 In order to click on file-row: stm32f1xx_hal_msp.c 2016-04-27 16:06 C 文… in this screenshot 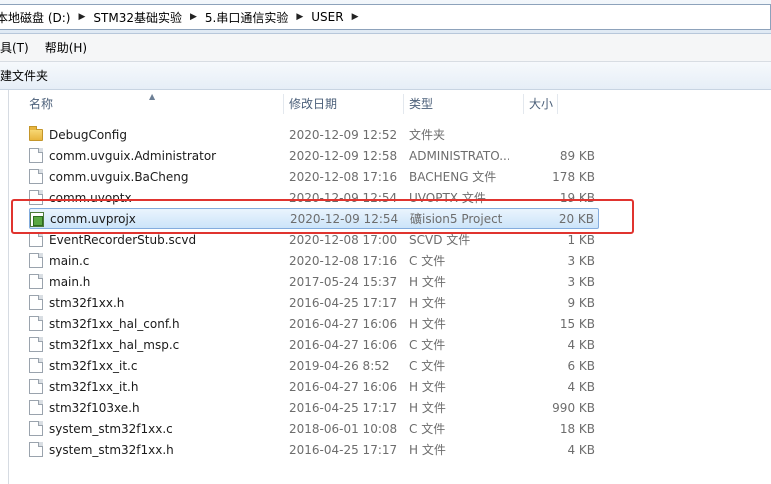, I will do `click(314, 344)`.